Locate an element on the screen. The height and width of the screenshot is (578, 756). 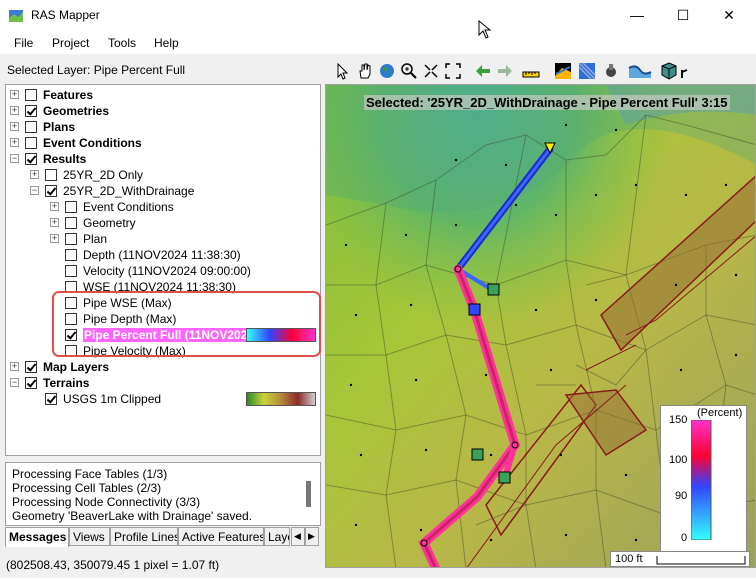
tree-item: + Geometry is located at coordinates (163, 223).